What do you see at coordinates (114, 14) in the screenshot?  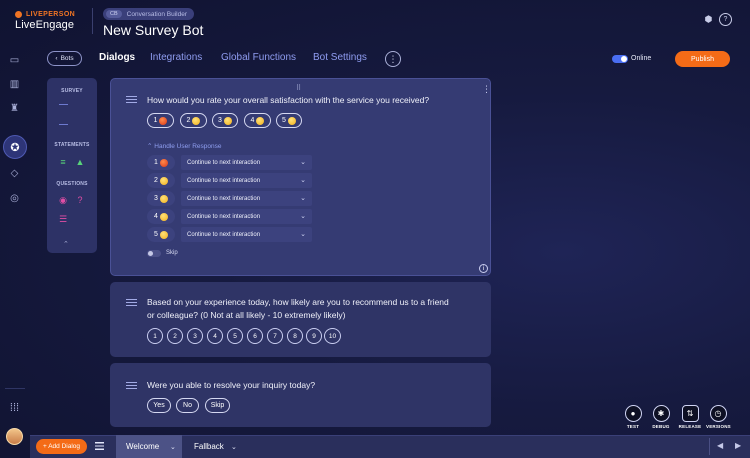 I see `breadcrumb-tag: CB` at bounding box center [114, 14].